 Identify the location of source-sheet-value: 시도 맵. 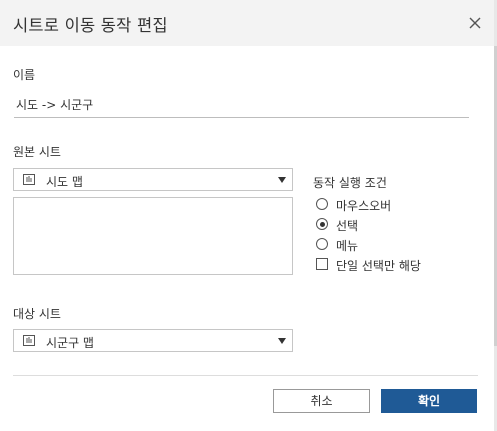
(64, 182).